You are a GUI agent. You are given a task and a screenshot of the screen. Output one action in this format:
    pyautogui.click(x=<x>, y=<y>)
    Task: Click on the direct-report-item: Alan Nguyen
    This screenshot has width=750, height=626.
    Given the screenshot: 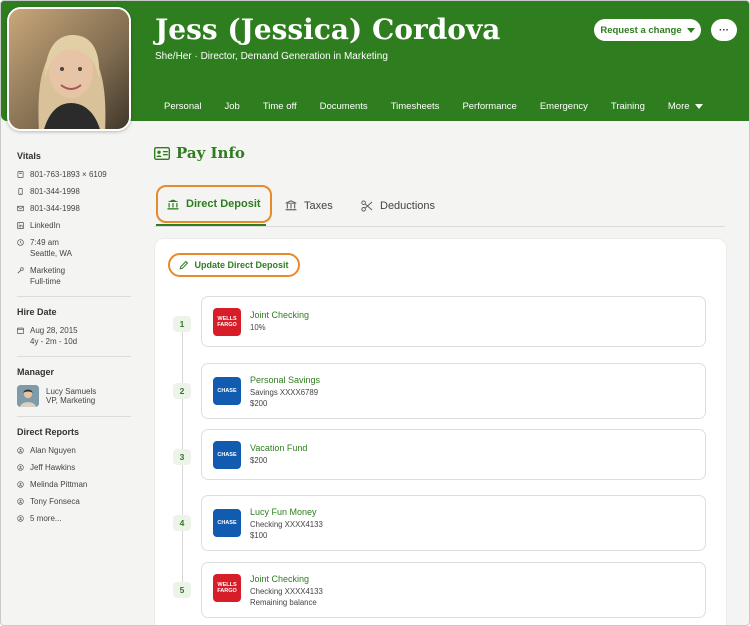 What is the action you would take?
    pyautogui.click(x=75, y=450)
    